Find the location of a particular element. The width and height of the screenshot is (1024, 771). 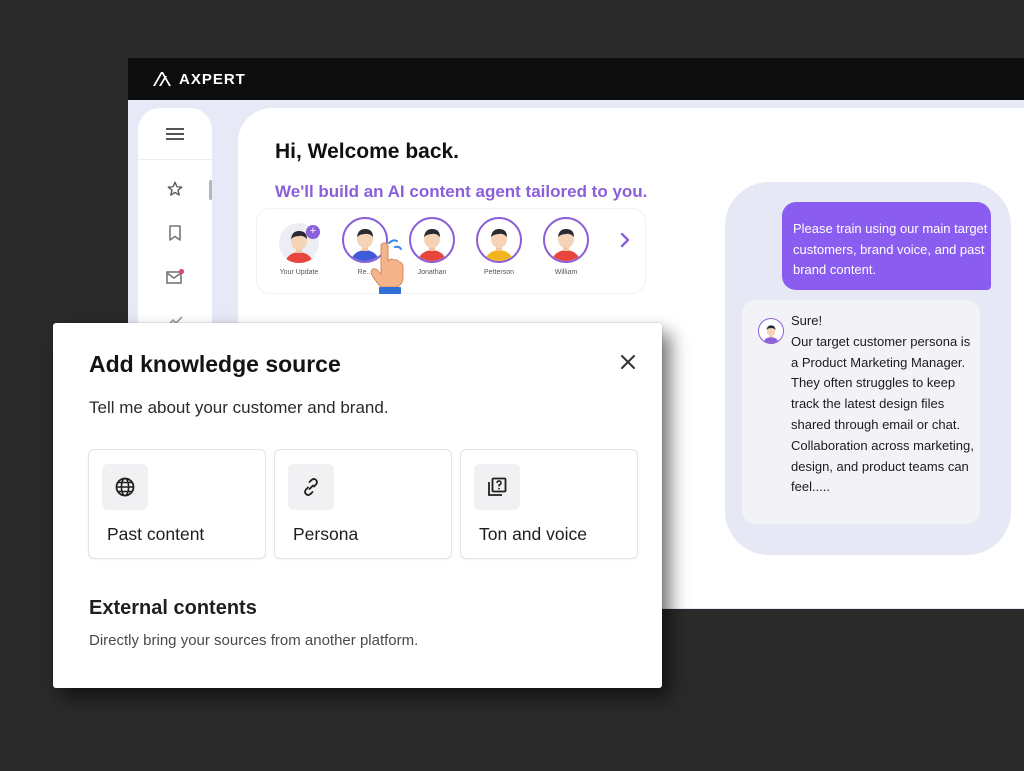

menu-button is located at coordinates (175, 134).